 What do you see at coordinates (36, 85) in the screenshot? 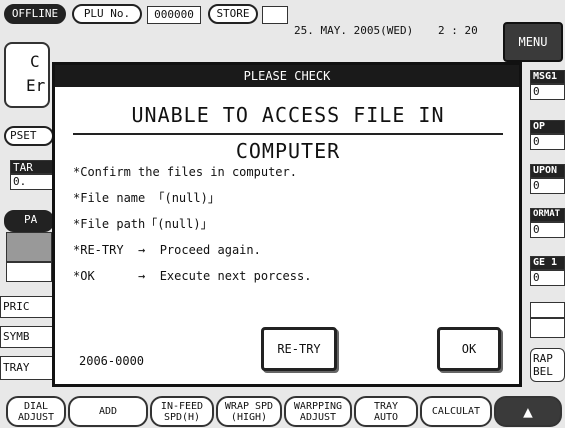
I see `bg-label-er: Er` at bounding box center [36, 85].